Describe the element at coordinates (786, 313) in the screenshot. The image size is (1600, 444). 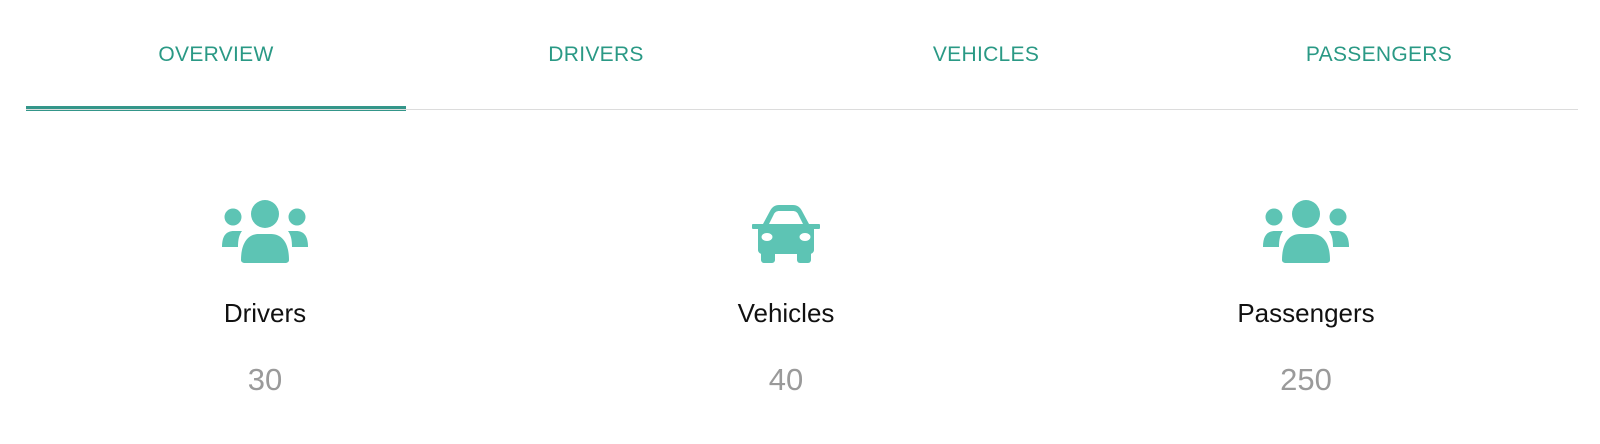
I see `stat-label: Vehicles` at that location.